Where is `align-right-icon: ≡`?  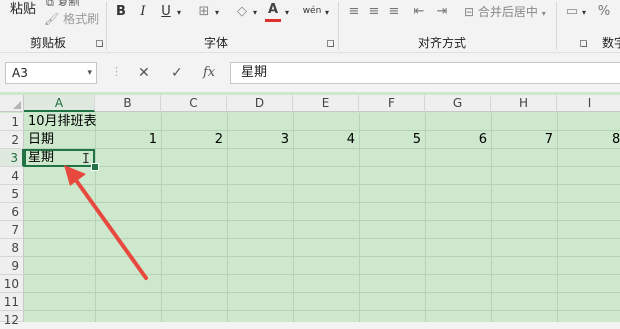 align-right-icon: ≡ is located at coordinates (394, 12).